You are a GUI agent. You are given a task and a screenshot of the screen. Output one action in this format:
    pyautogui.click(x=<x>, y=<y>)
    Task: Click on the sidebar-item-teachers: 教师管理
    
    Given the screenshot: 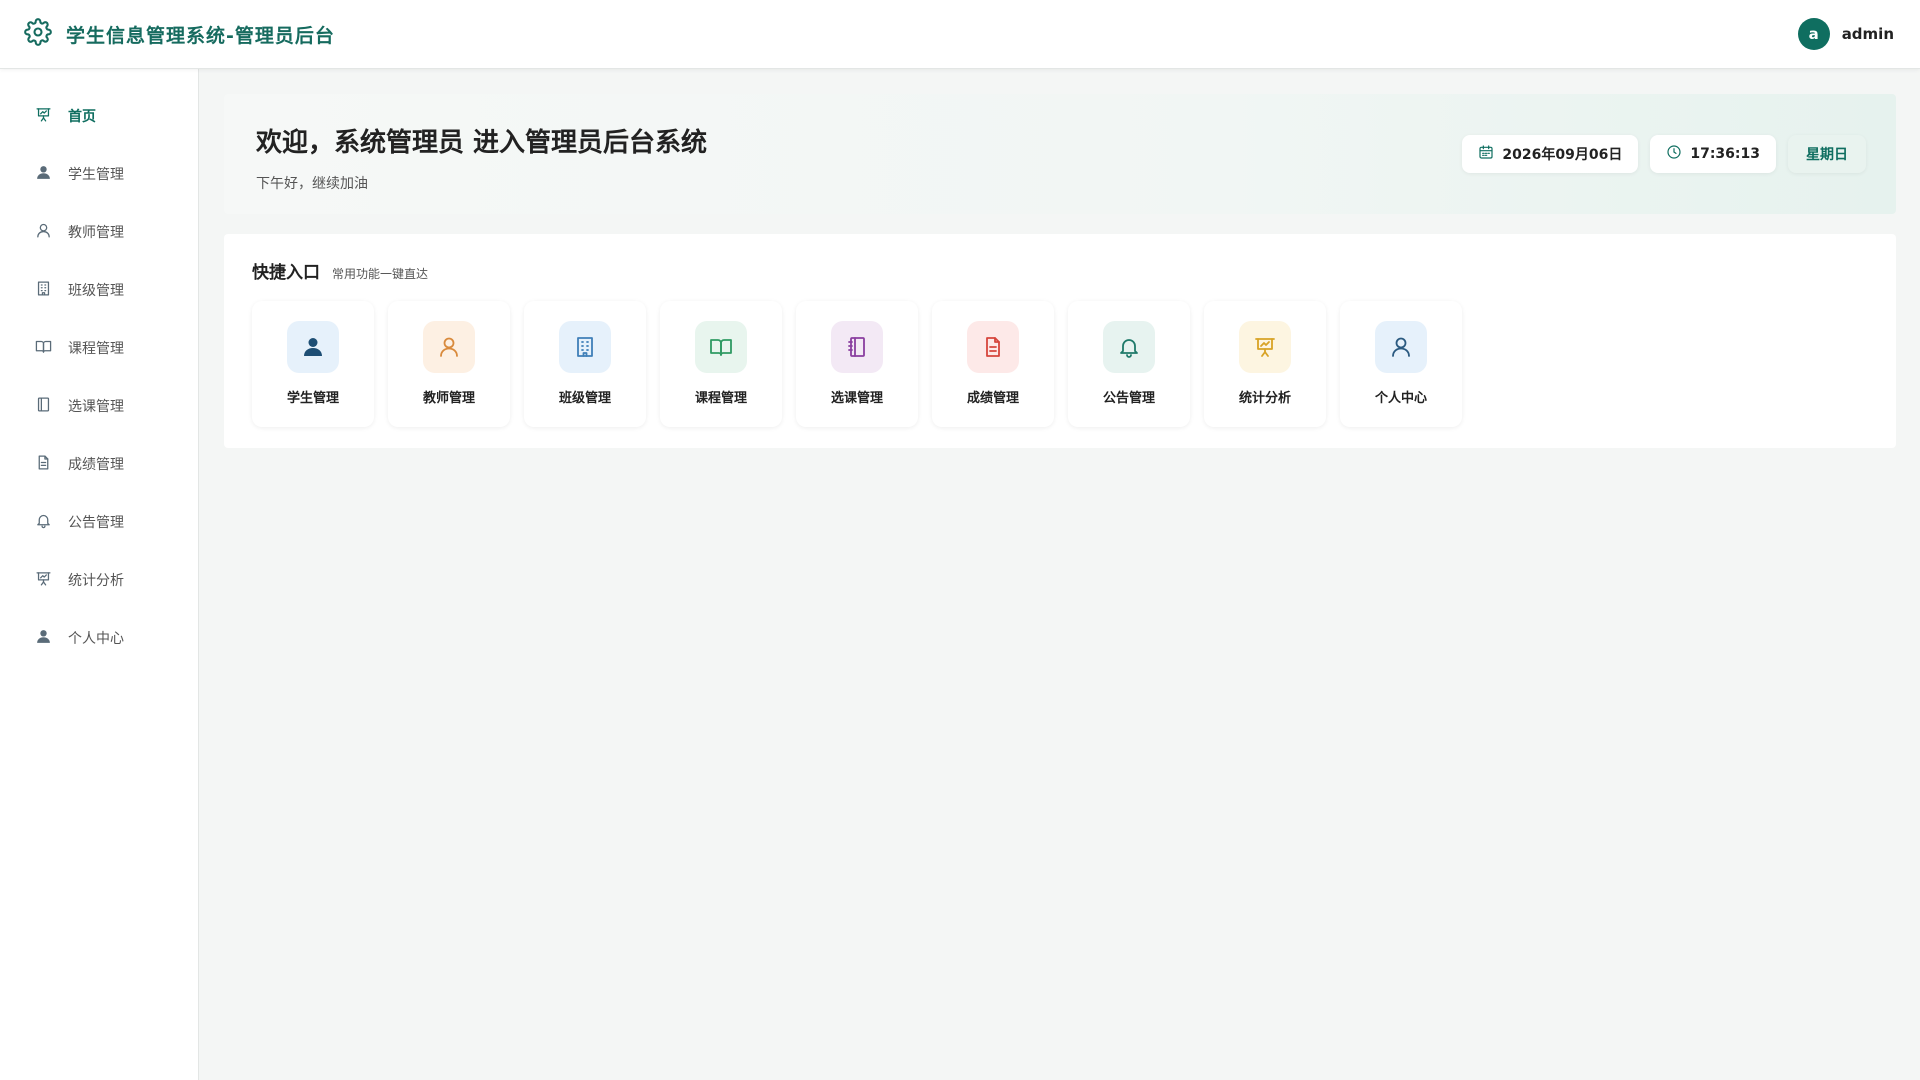 What is the action you would take?
    pyautogui.click(x=99, y=232)
    